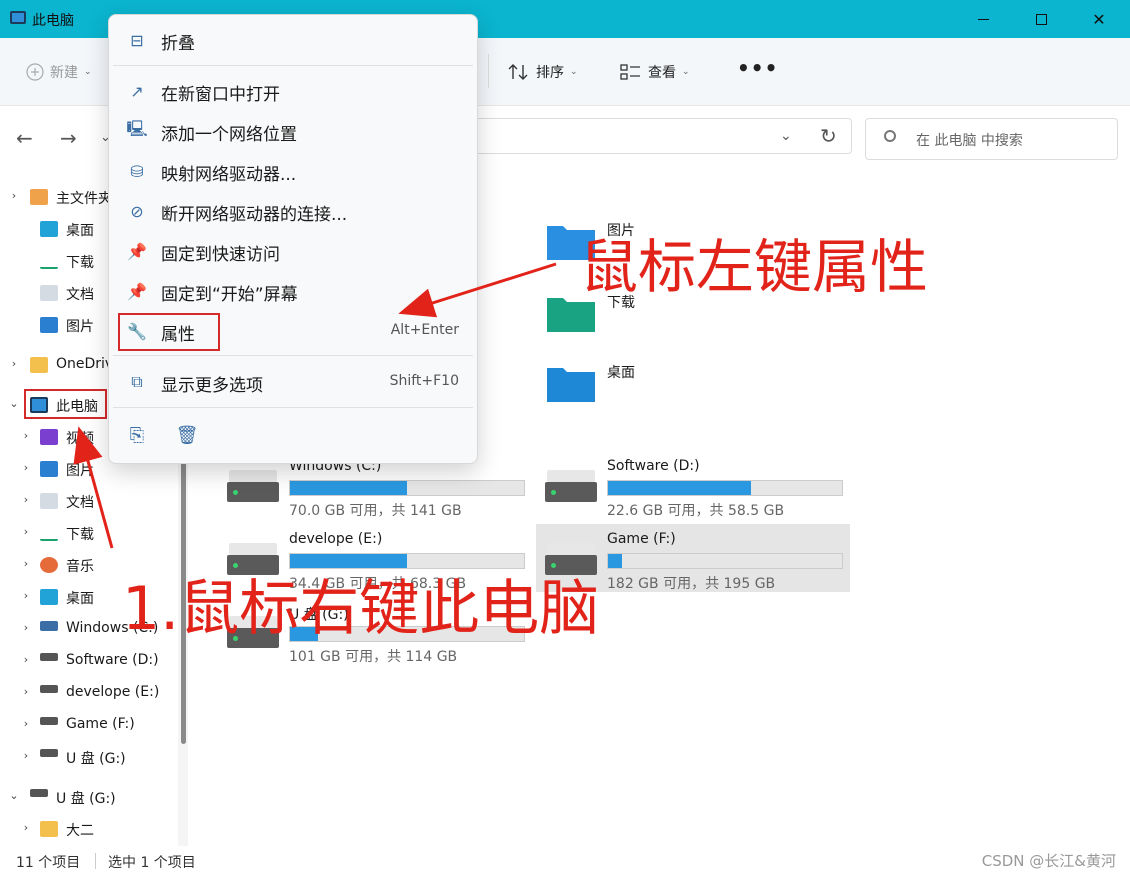  I want to click on arrow-to-properties, so click(477, 290).